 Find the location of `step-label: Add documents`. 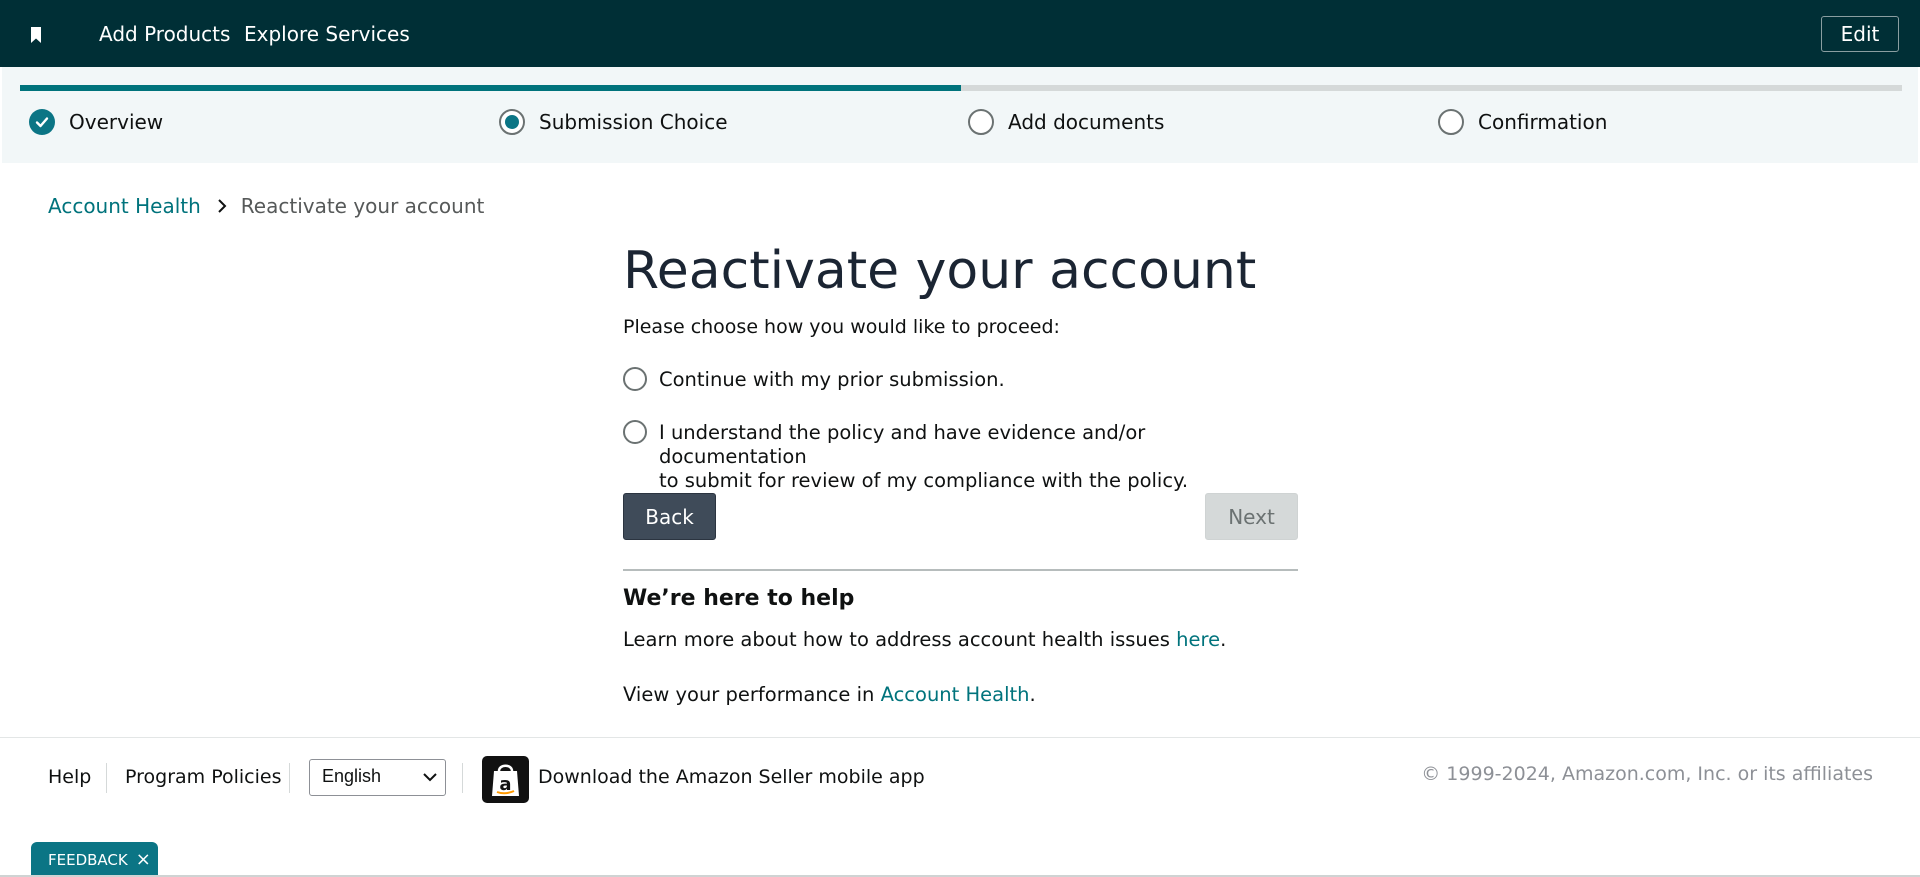

step-label: Add documents is located at coordinates (1086, 122).